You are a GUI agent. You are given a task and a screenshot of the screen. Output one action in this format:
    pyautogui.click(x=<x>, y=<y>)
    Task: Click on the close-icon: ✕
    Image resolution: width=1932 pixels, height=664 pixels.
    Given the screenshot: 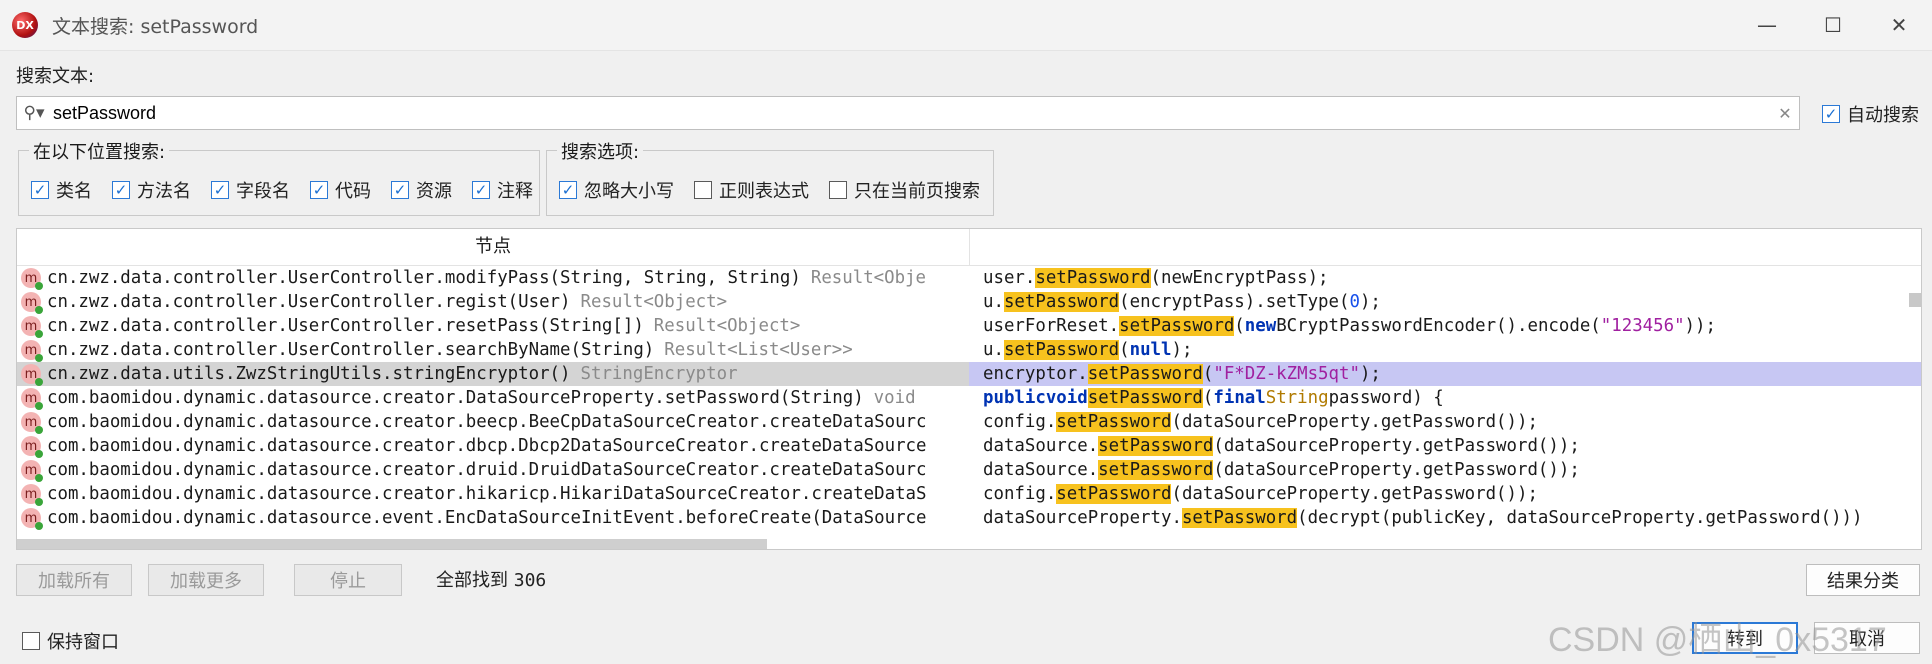 What is the action you would take?
    pyautogui.click(x=1899, y=25)
    